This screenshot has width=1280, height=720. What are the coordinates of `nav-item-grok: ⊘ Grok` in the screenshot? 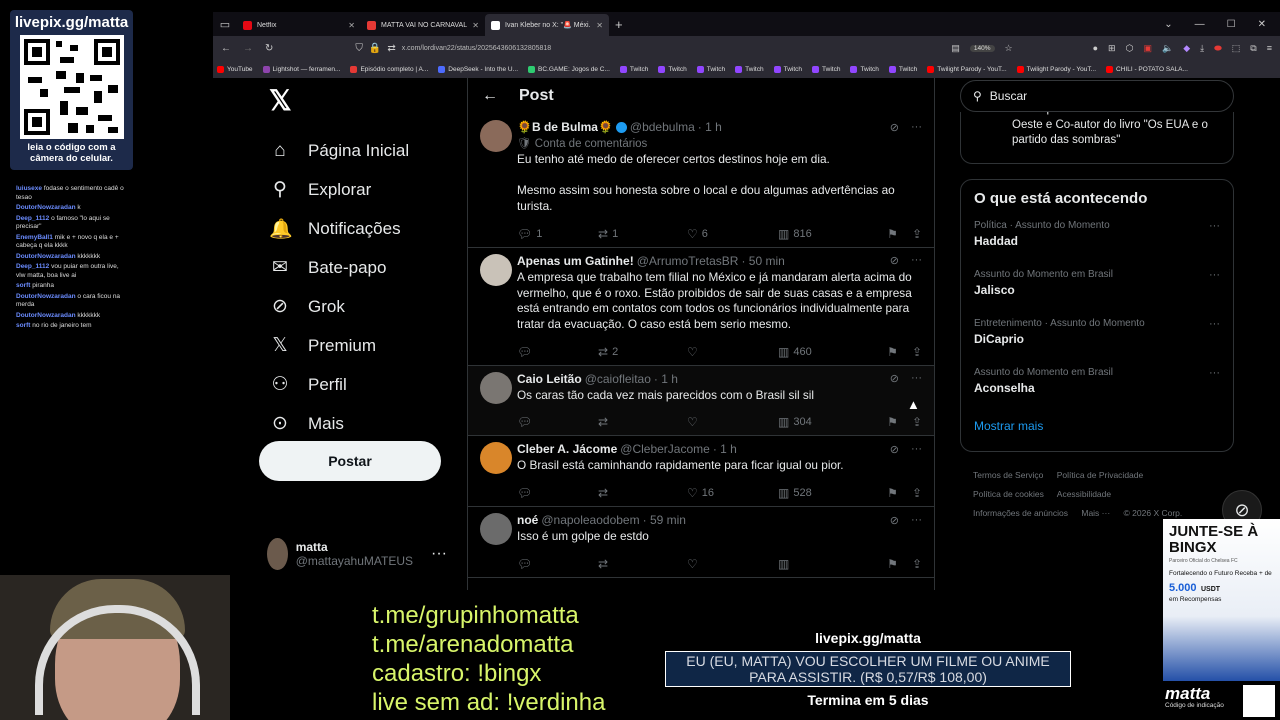 It's located at (353, 306).